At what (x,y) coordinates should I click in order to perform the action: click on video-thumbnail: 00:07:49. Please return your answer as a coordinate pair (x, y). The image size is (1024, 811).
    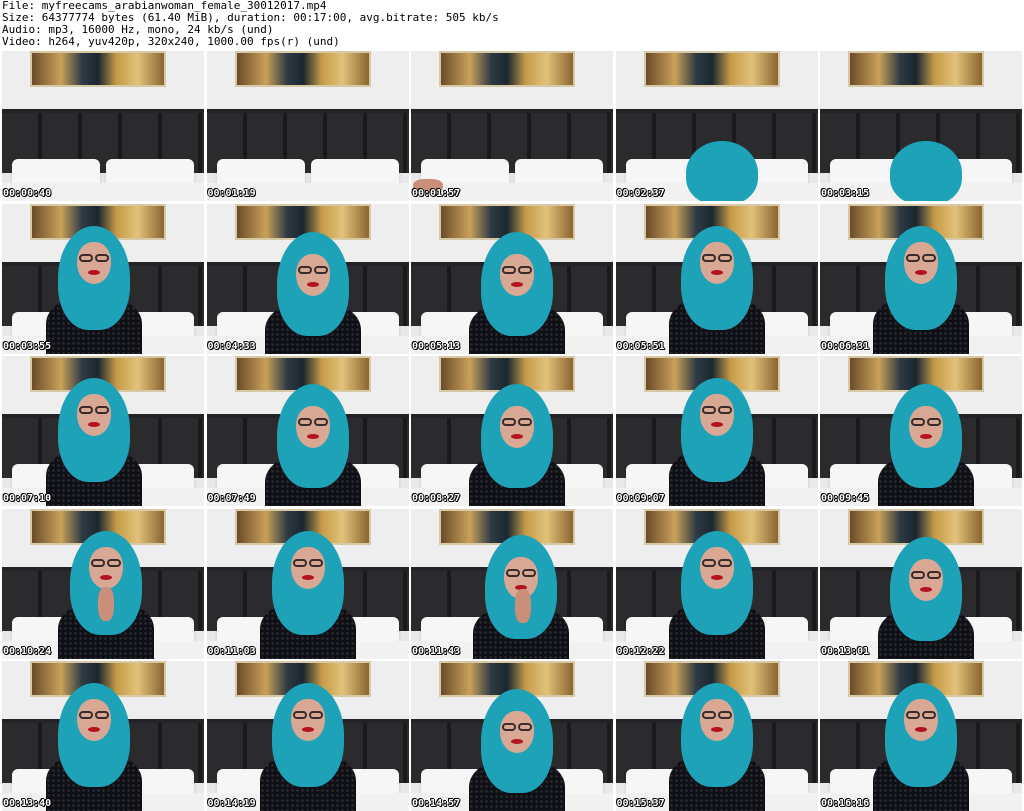
    Looking at the image, I should click on (307, 431).